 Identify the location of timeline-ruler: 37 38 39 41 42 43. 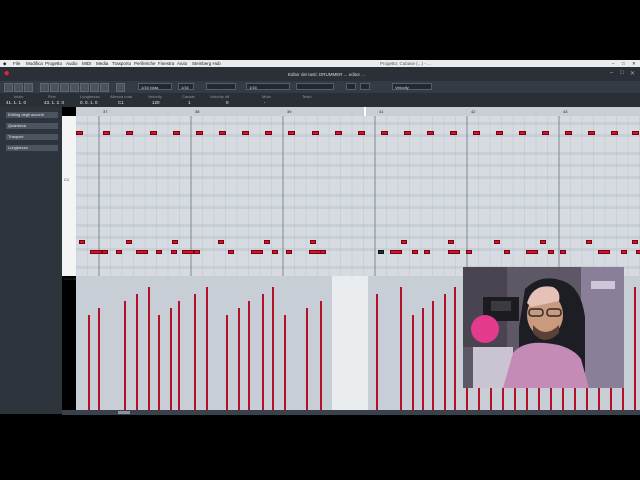
(358, 111).